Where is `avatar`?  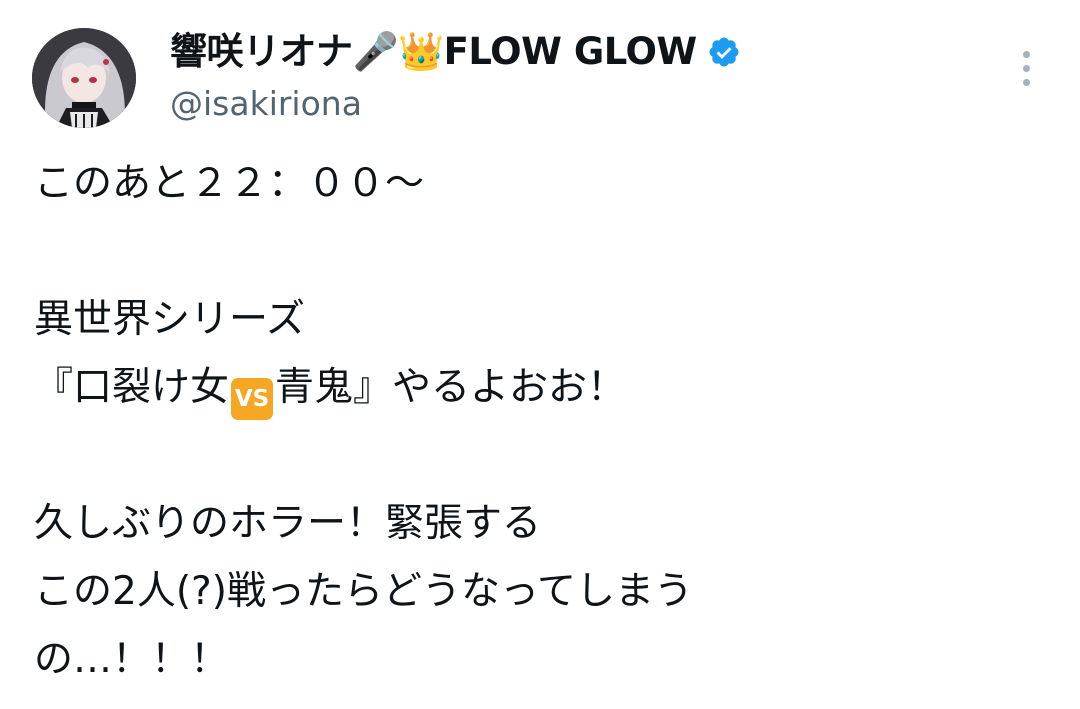 avatar is located at coordinates (84, 78).